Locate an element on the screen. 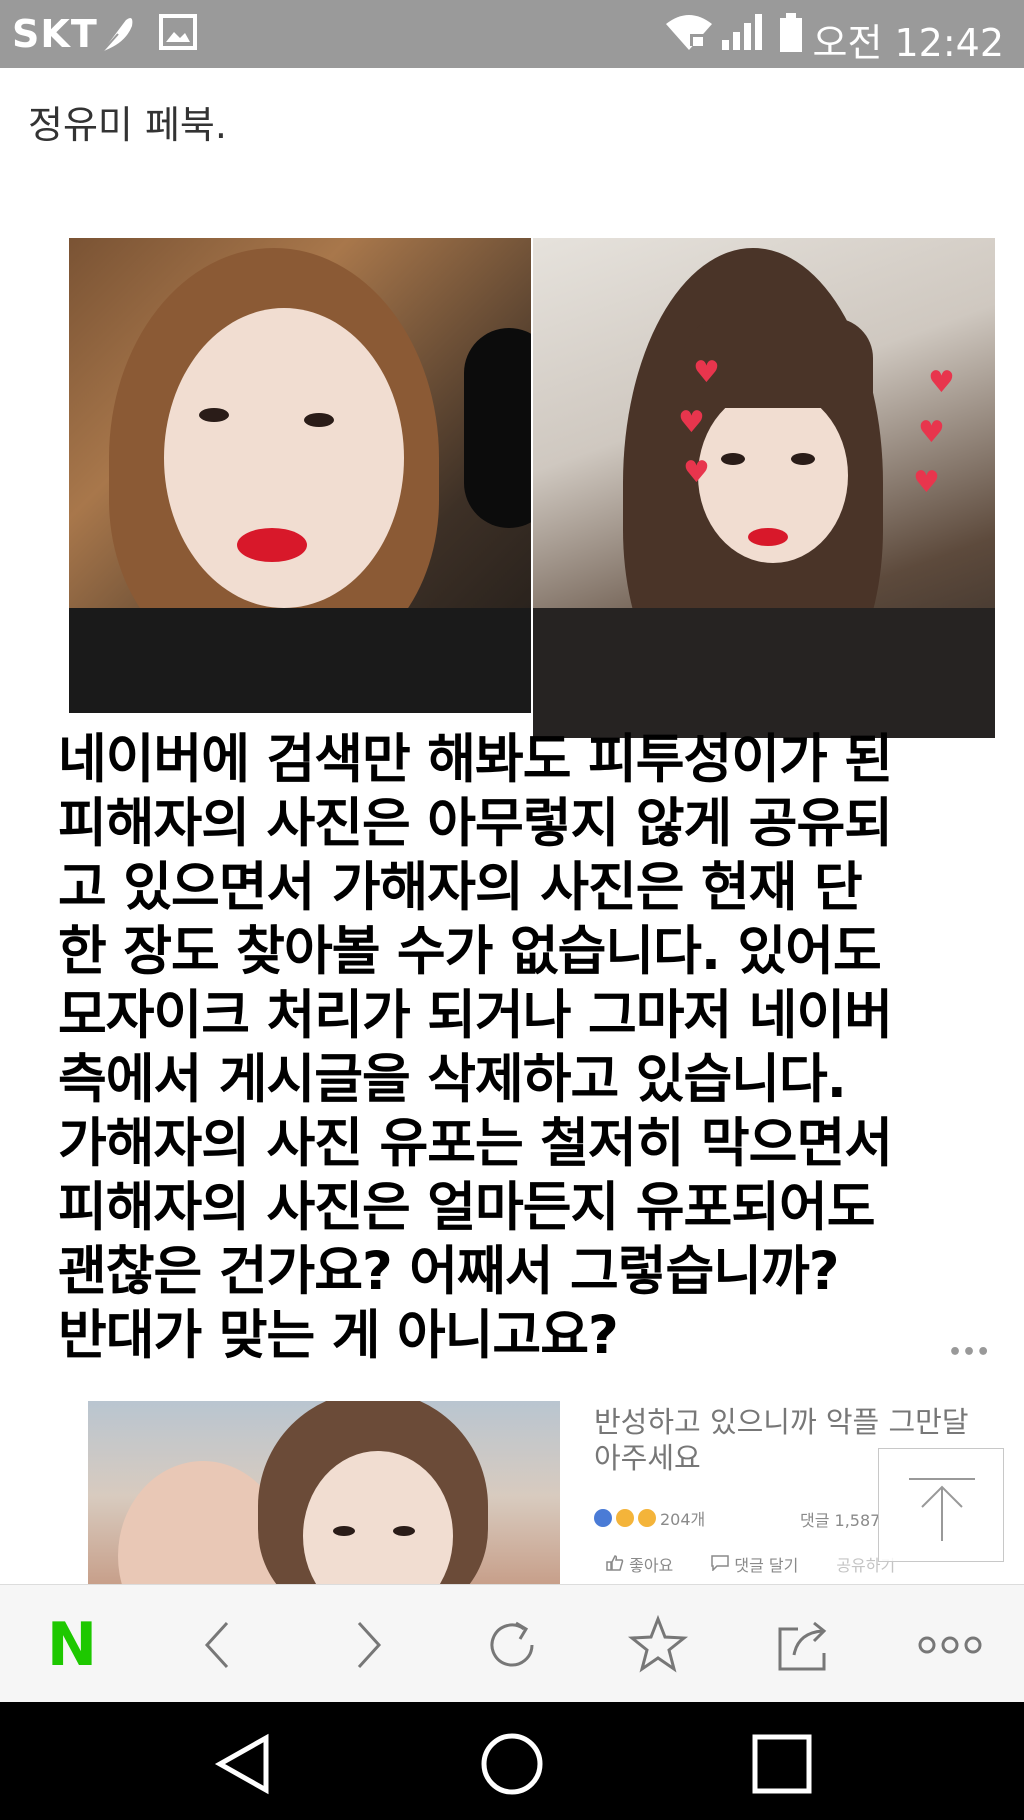  refresh-icon is located at coordinates (512, 1644).